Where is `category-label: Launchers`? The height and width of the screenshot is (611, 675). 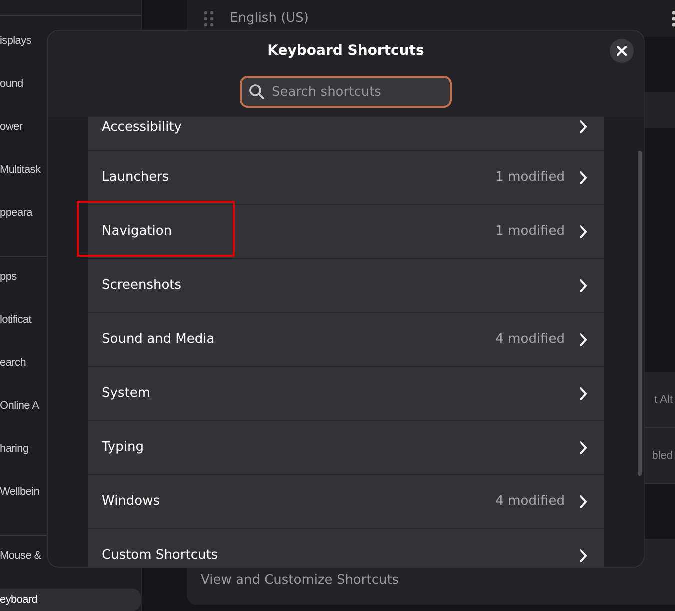
category-label: Launchers is located at coordinates (136, 177).